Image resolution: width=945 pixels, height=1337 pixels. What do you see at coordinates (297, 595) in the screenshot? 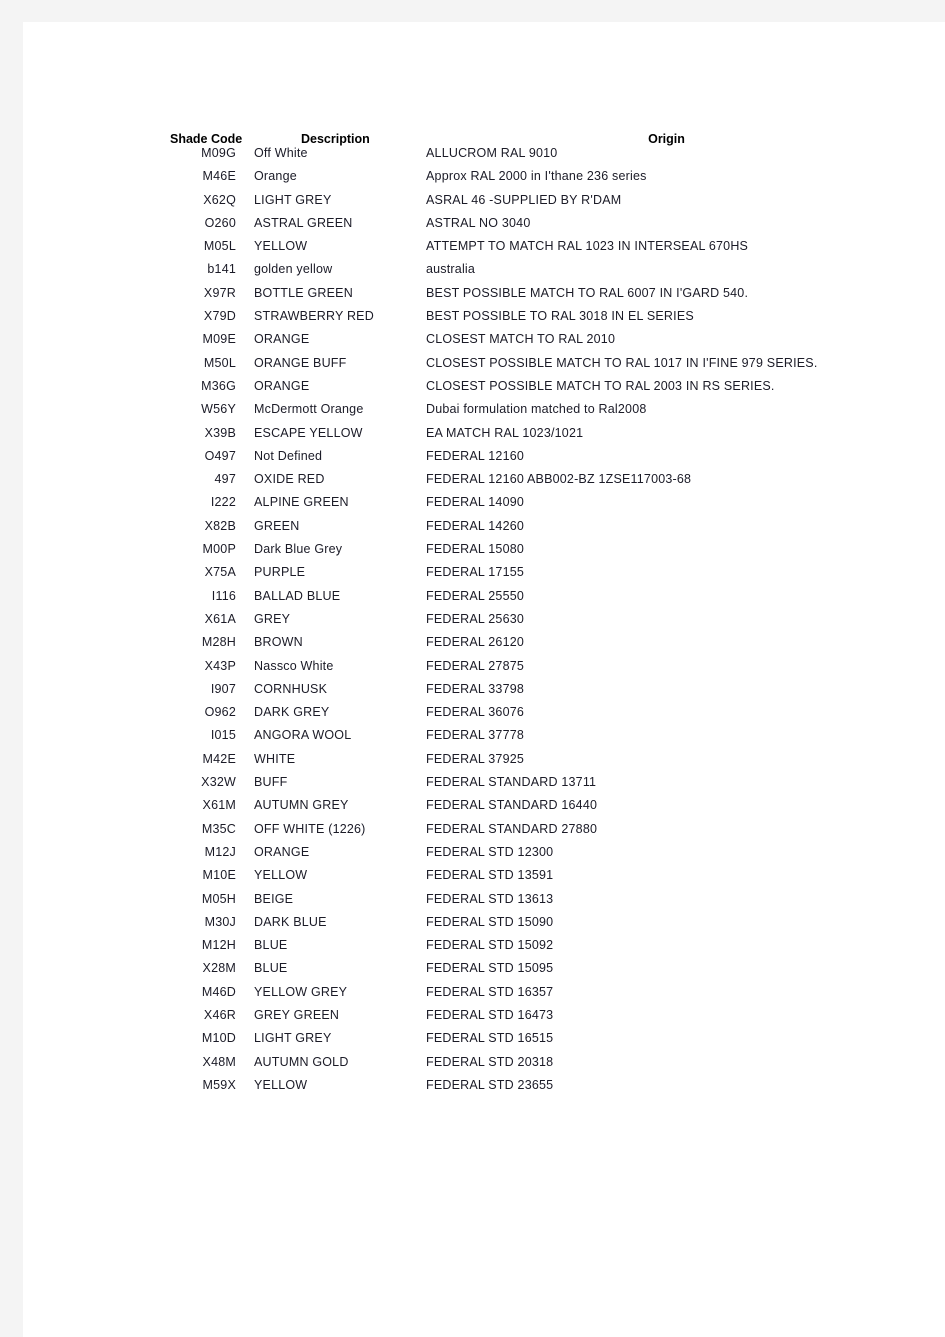
I see `cell-description: BALLAD BLUE` at bounding box center [297, 595].